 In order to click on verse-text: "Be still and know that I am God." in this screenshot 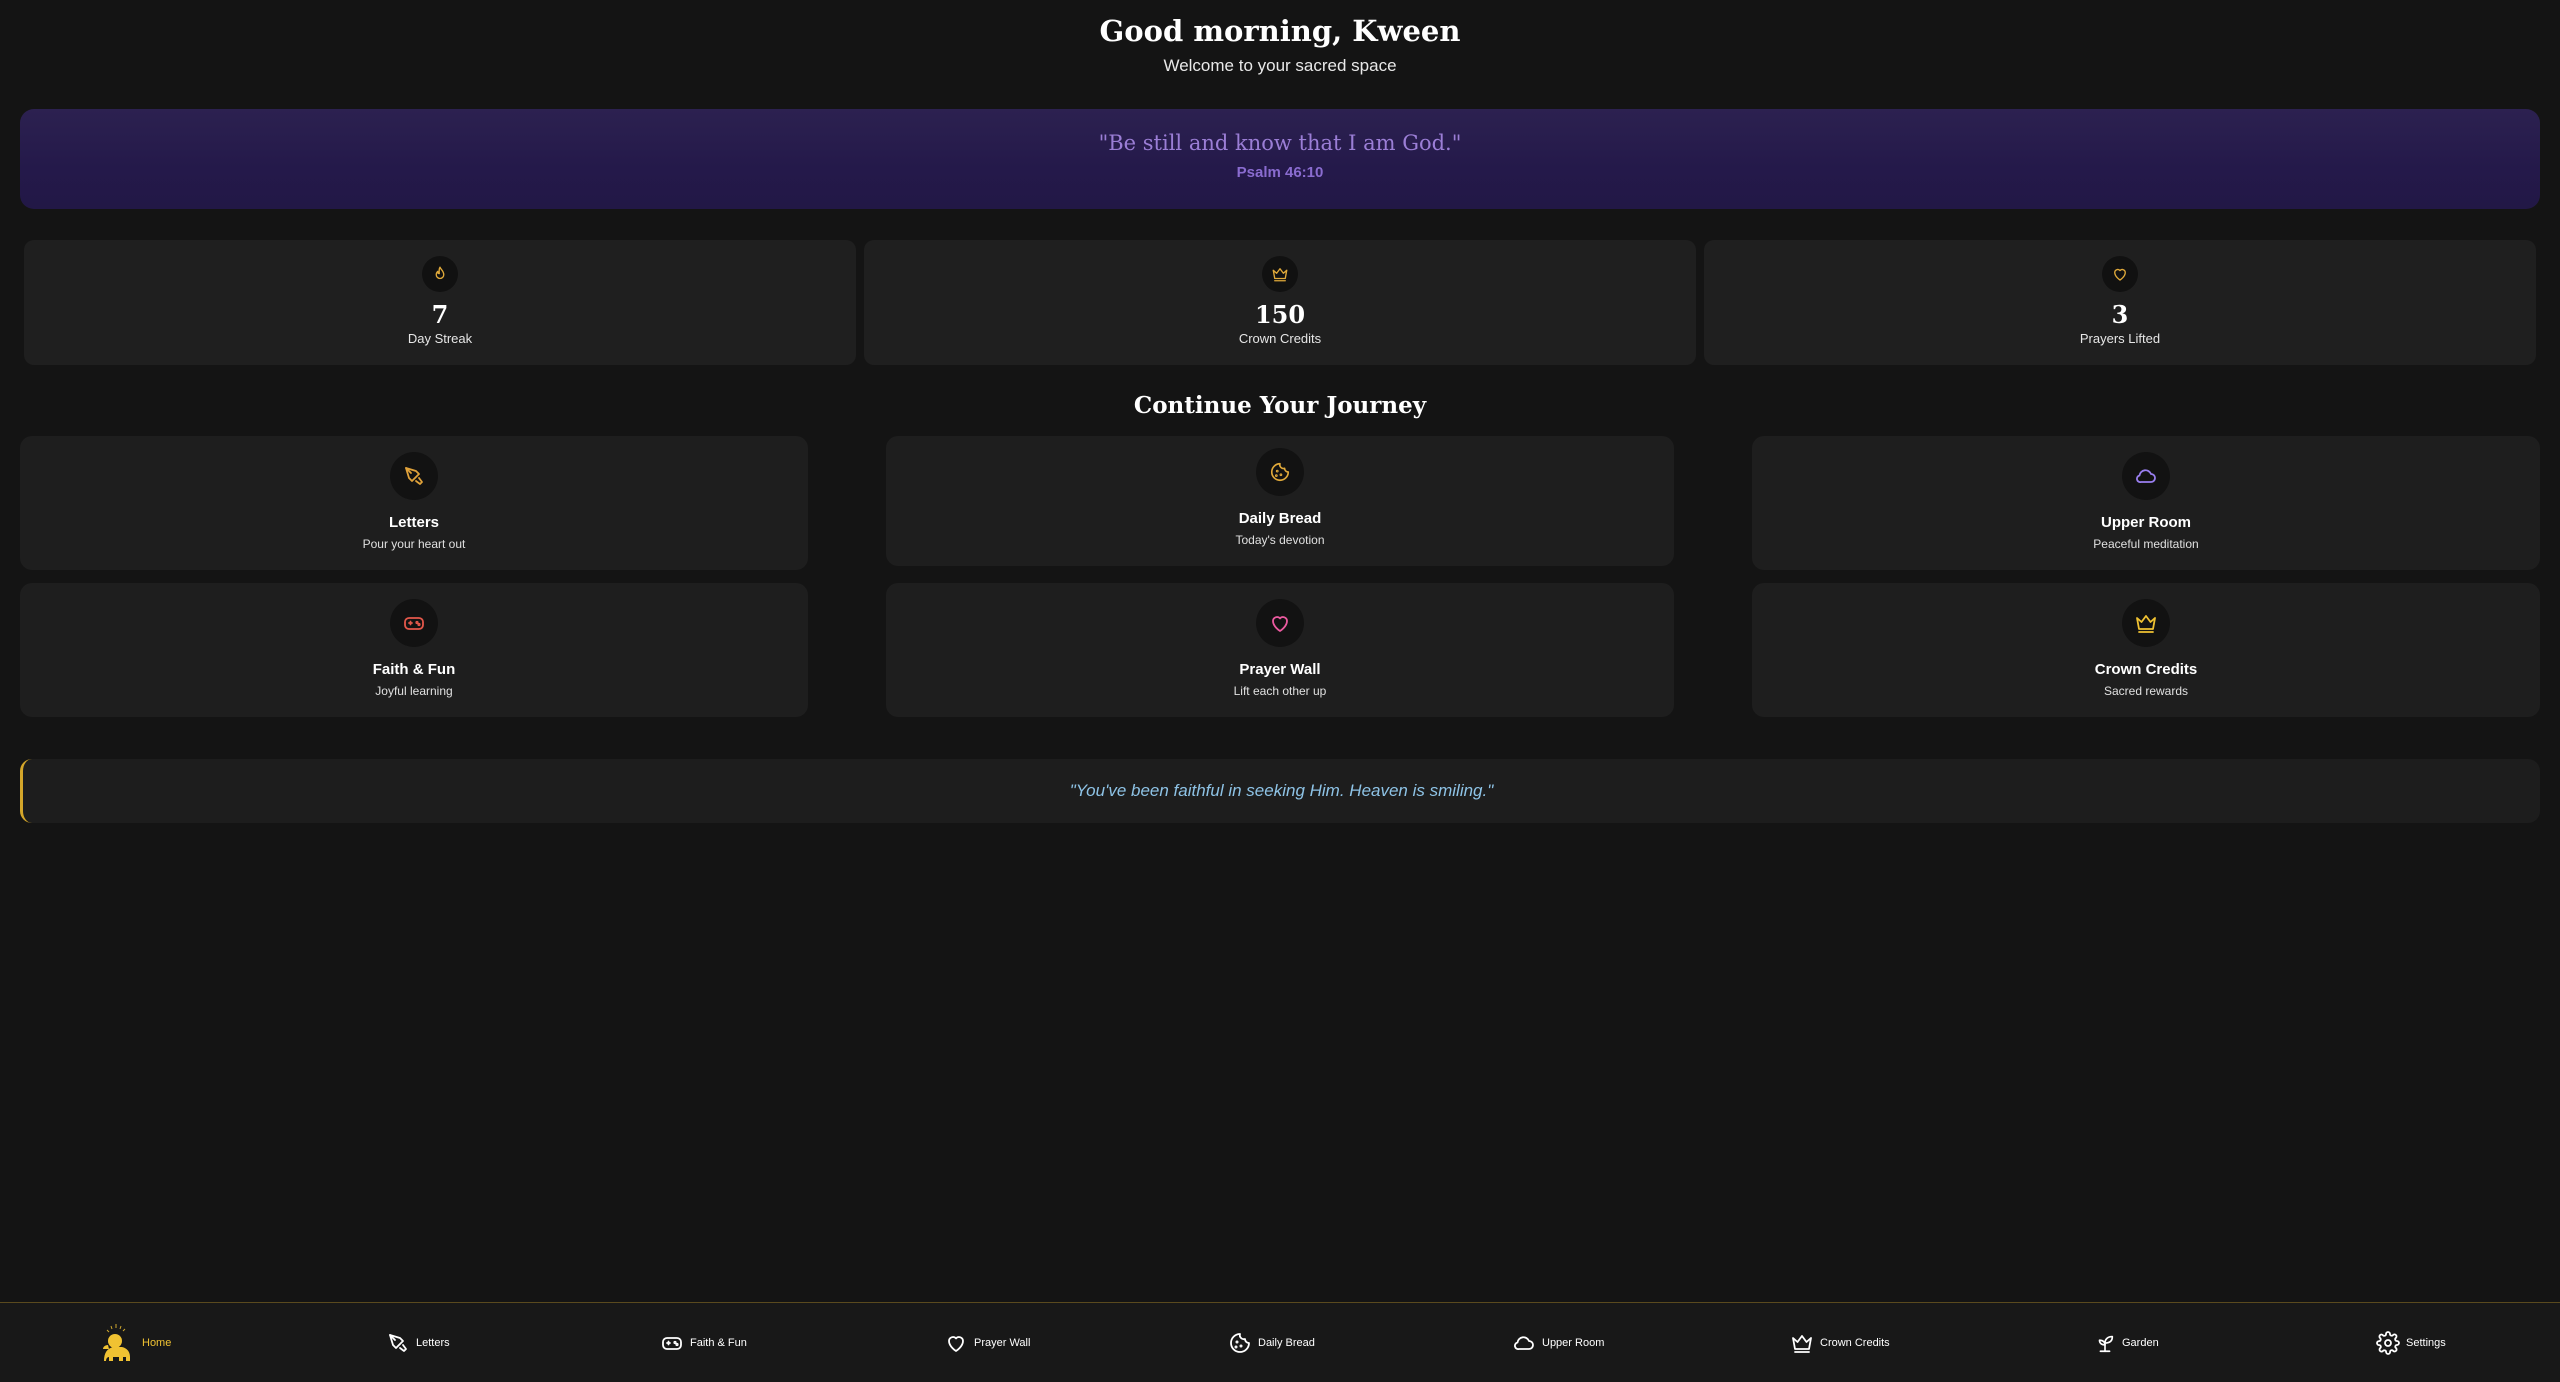, I will do `click(1280, 143)`.